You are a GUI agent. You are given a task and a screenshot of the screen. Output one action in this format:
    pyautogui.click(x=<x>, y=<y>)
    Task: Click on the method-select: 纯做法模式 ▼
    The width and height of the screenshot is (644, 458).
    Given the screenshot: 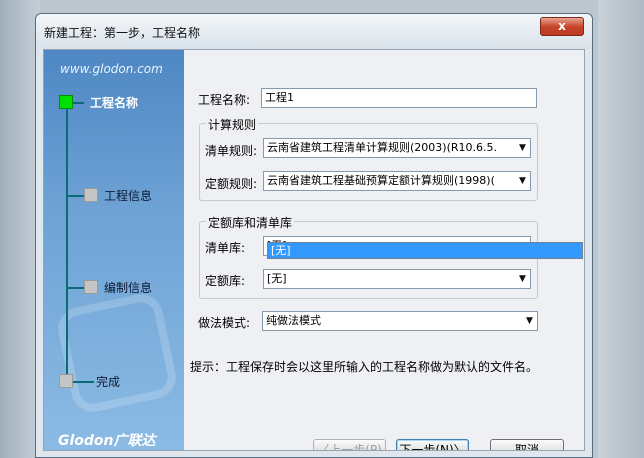 What is the action you would take?
    pyautogui.click(x=400, y=321)
    